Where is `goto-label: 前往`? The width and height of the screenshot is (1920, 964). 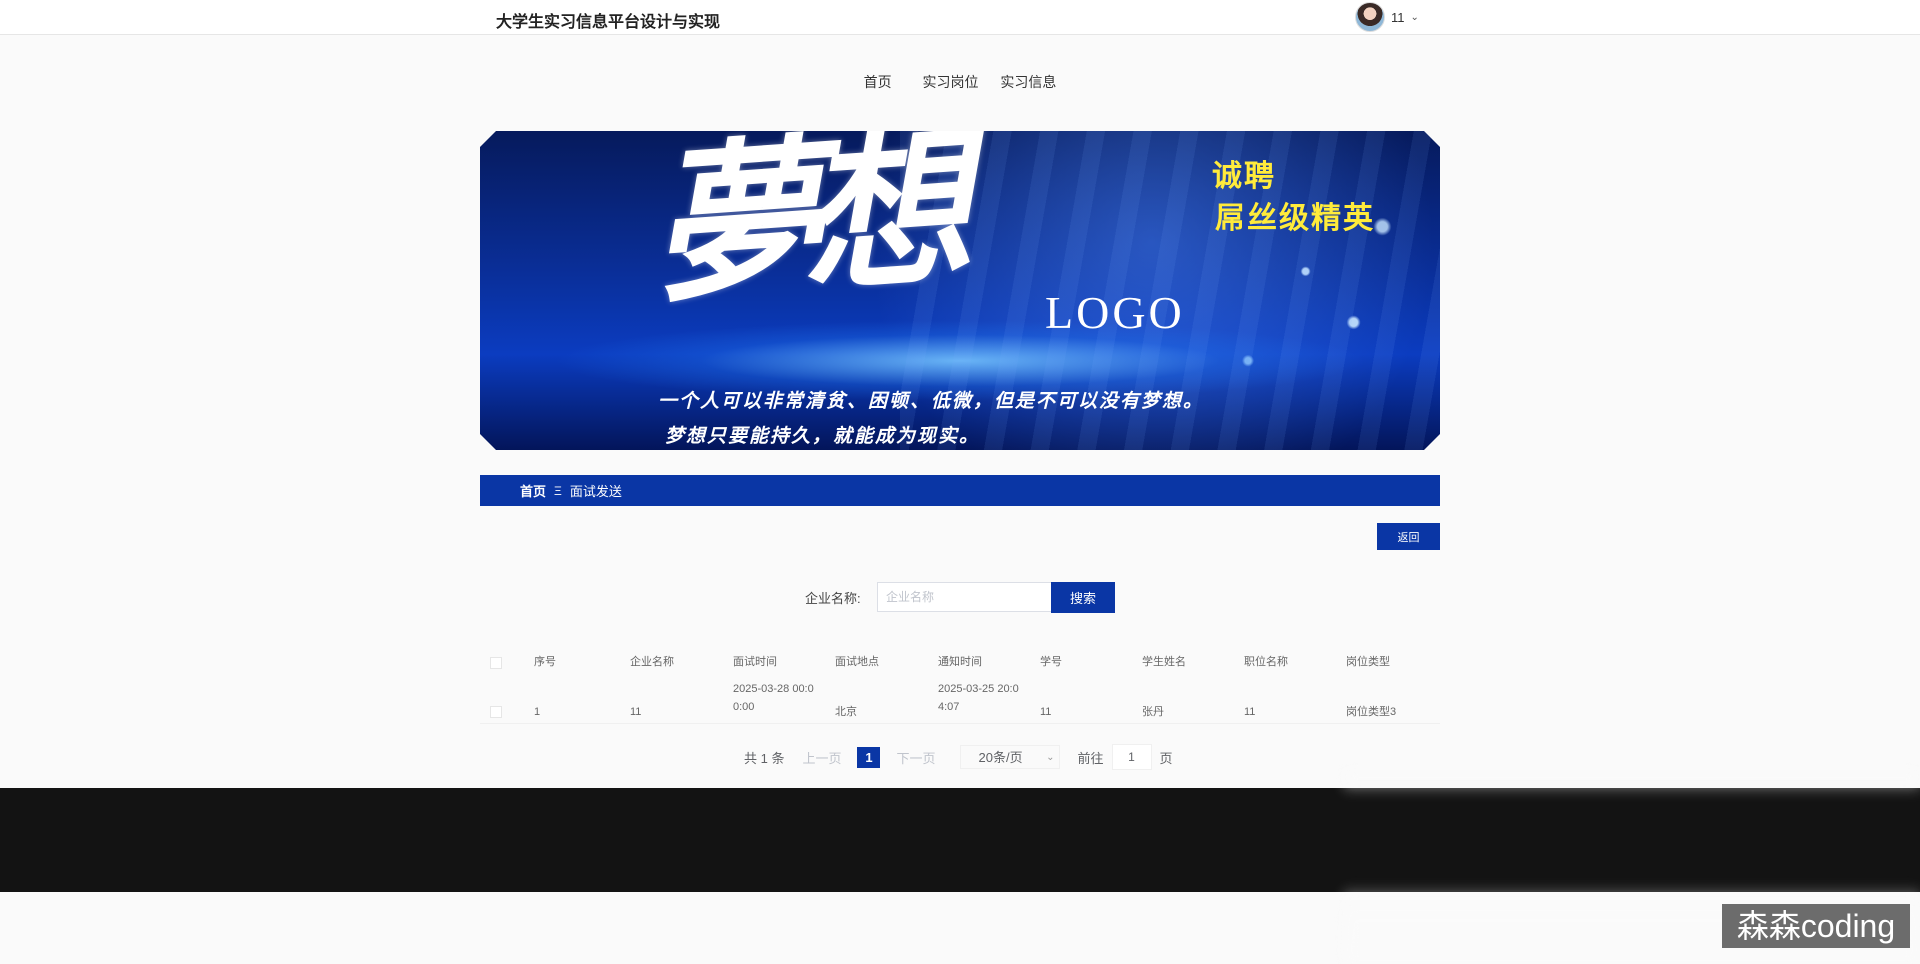
goto-label: 前往 is located at coordinates (1090, 758).